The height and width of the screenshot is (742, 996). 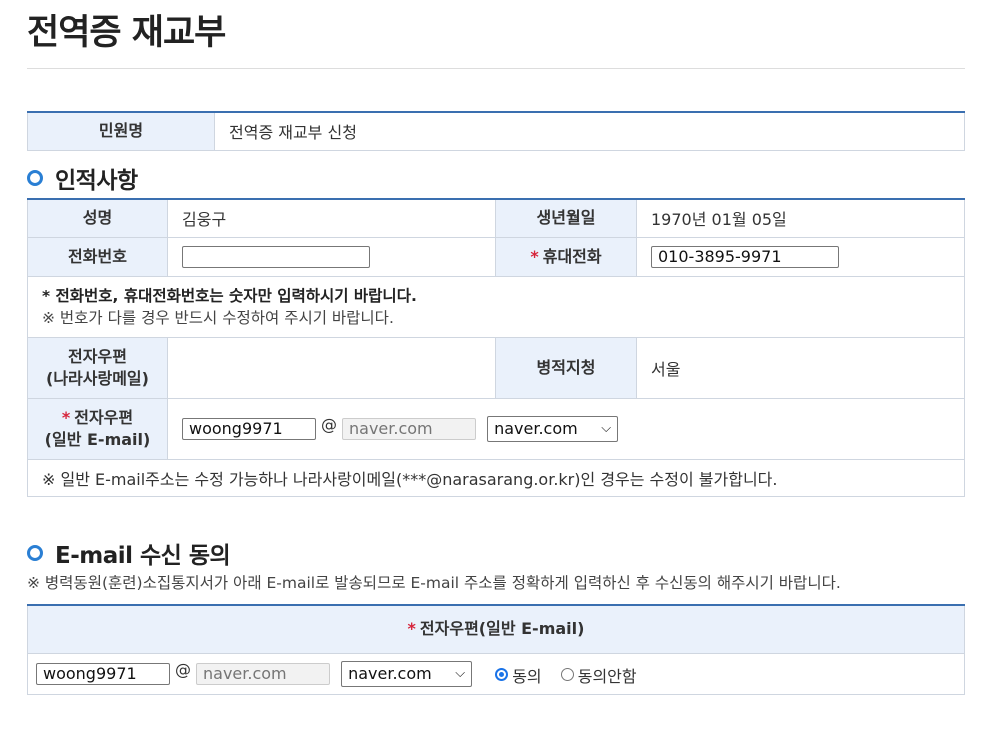 I want to click on consent-email-domain-input, so click(x=263, y=673).